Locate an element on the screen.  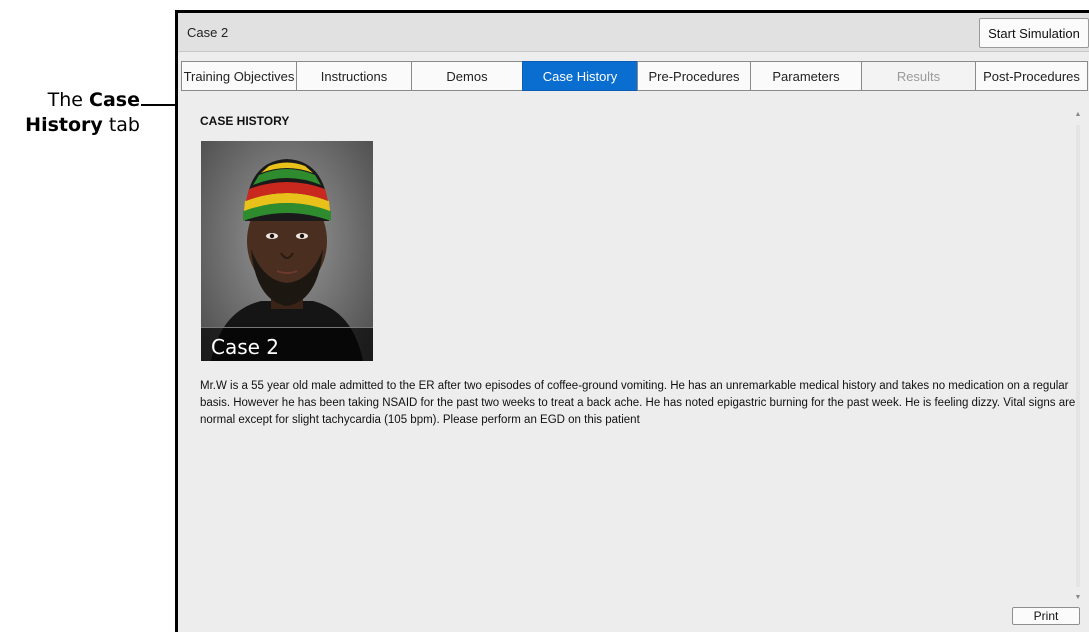
patient-photo: Case 2 is located at coordinates (287, 251).